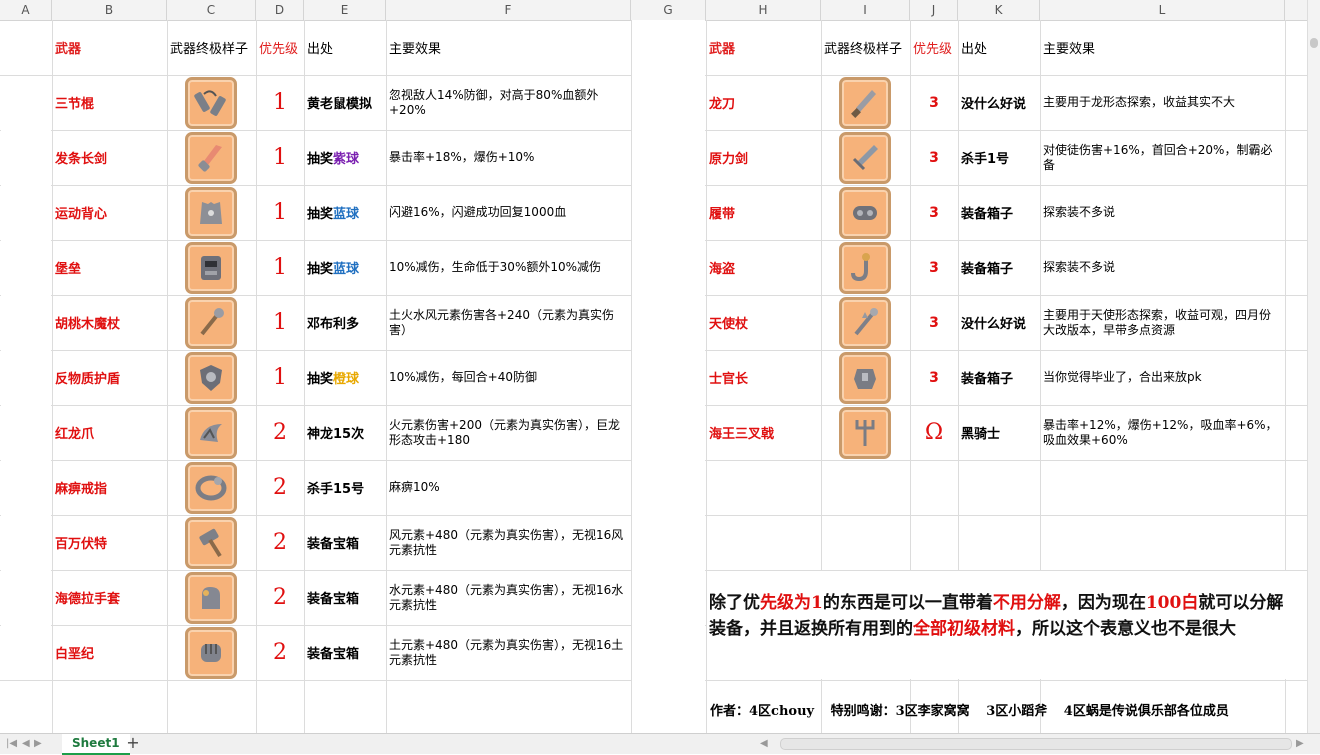  I want to click on fist-icon, so click(211, 653).